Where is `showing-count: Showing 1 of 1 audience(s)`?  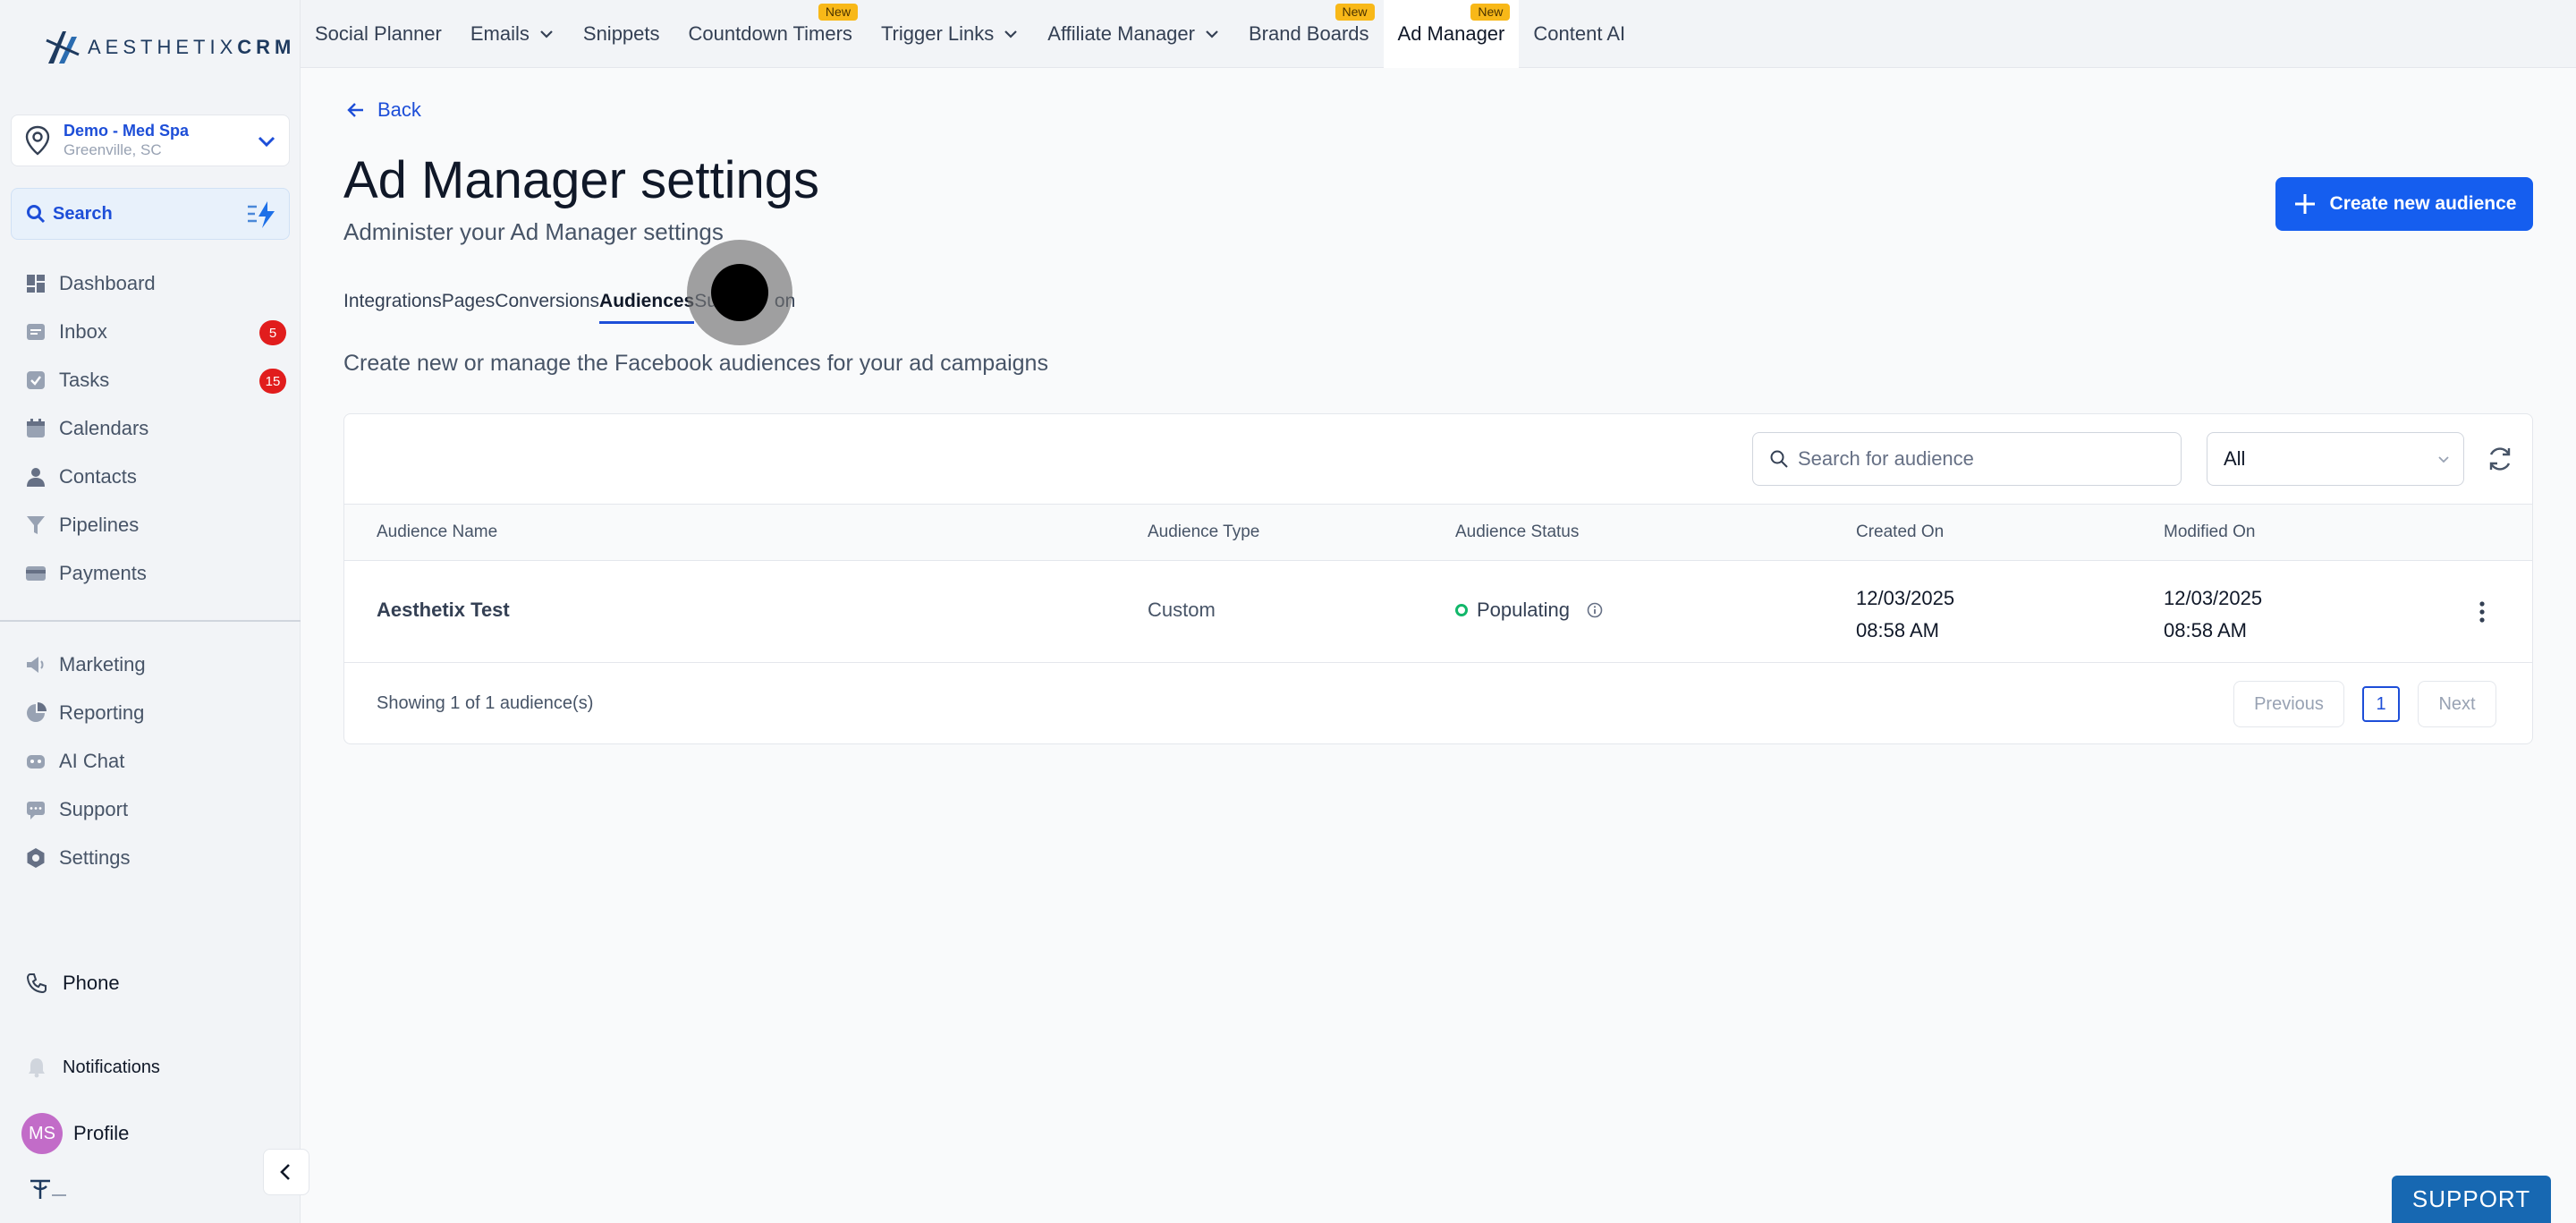 showing-count: Showing 1 of 1 audience(s) is located at coordinates (485, 703).